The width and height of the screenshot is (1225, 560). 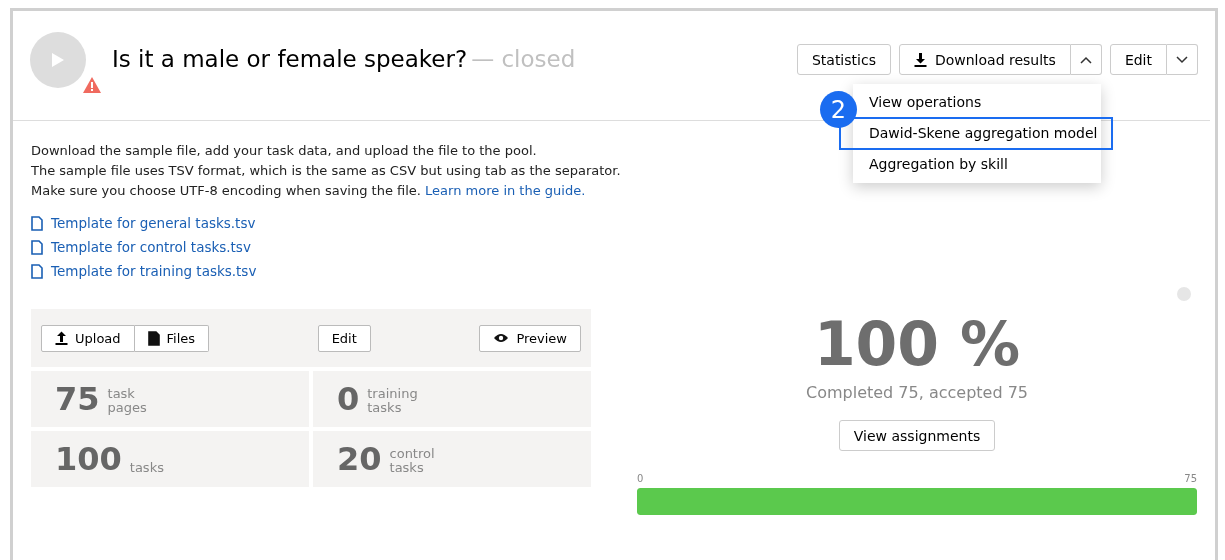 What do you see at coordinates (523, 59) in the screenshot?
I see `status-text: — closed` at bounding box center [523, 59].